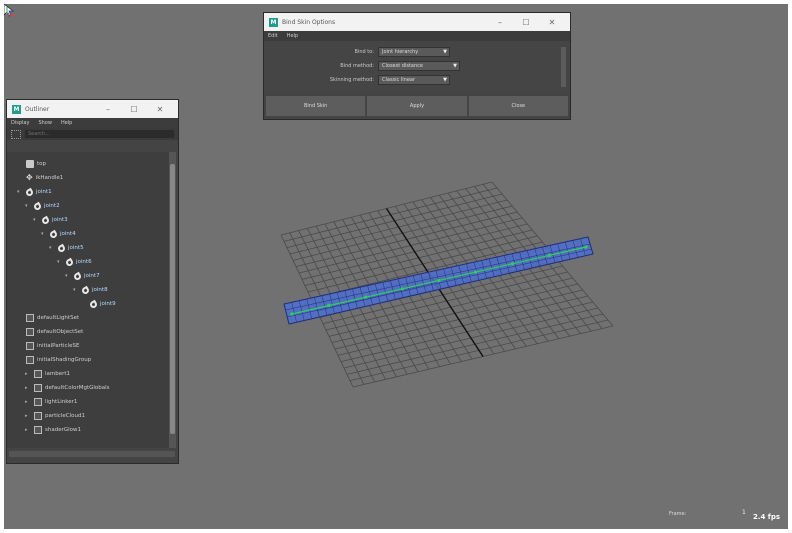 The width and height of the screenshot is (792, 533). What do you see at coordinates (53, 430) in the screenshot?
I see `outliner-row: ▸ shaderGlow1` at bounding box center [53, 430].